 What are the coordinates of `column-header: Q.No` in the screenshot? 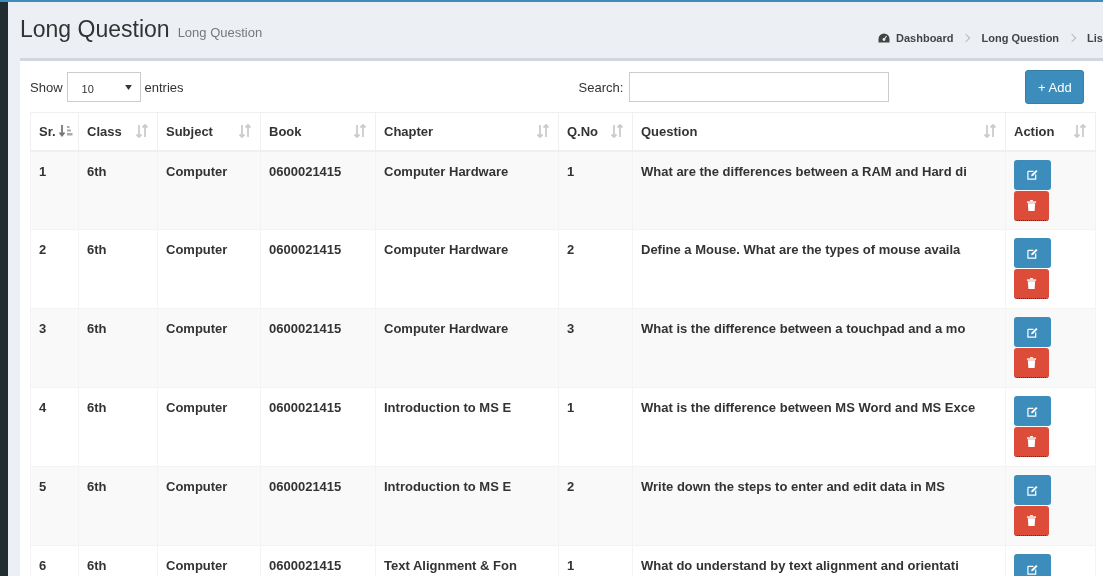 It's located at (595, 131).